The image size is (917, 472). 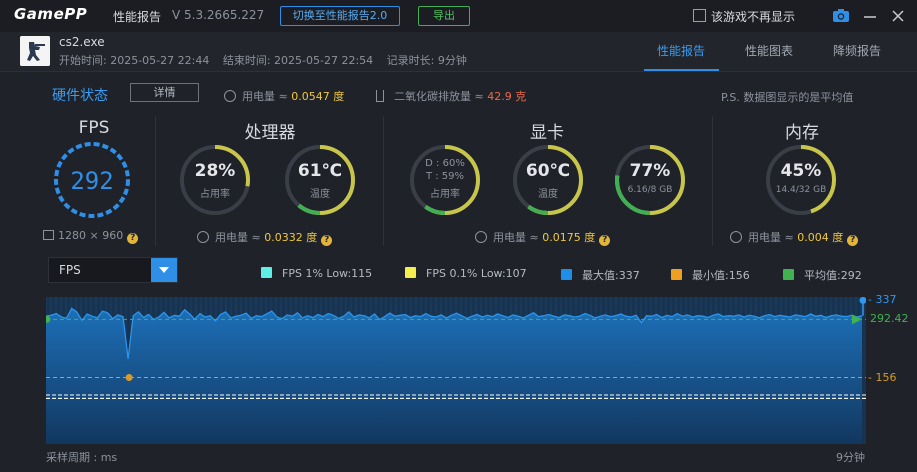 I want to click on legend-min: 最小值:156, so click(x=710, y=275).